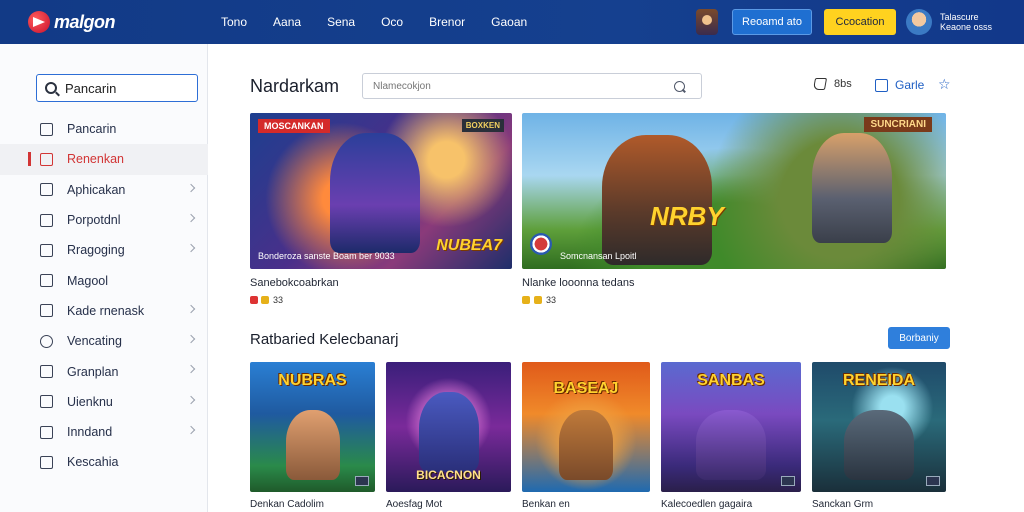  I want to click on star-icon: ☆, so click(945, 84).